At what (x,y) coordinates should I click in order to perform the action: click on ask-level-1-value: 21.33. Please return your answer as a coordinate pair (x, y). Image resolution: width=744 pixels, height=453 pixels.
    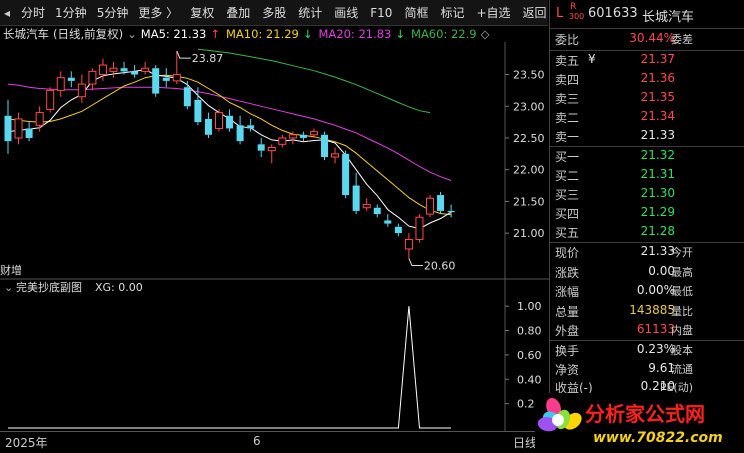
    Looking at the image, I should click on (657, 135).